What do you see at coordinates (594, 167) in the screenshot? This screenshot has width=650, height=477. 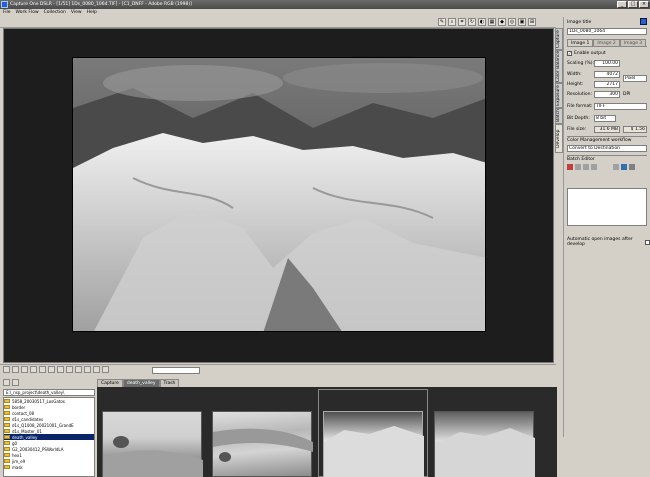 I see `batch-pause-icon` at bounding box center [594, 167].